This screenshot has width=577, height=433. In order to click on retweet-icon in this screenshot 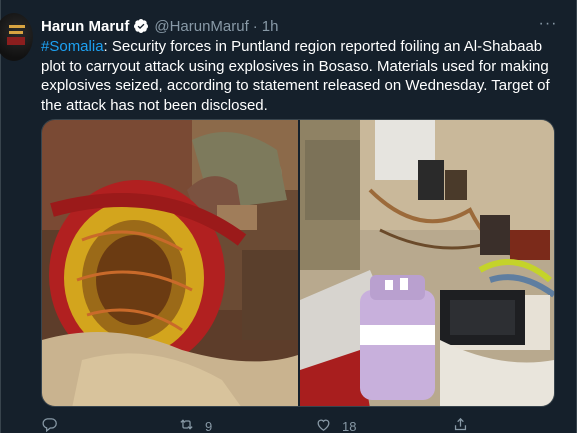, I will do `click(186, 424)`.